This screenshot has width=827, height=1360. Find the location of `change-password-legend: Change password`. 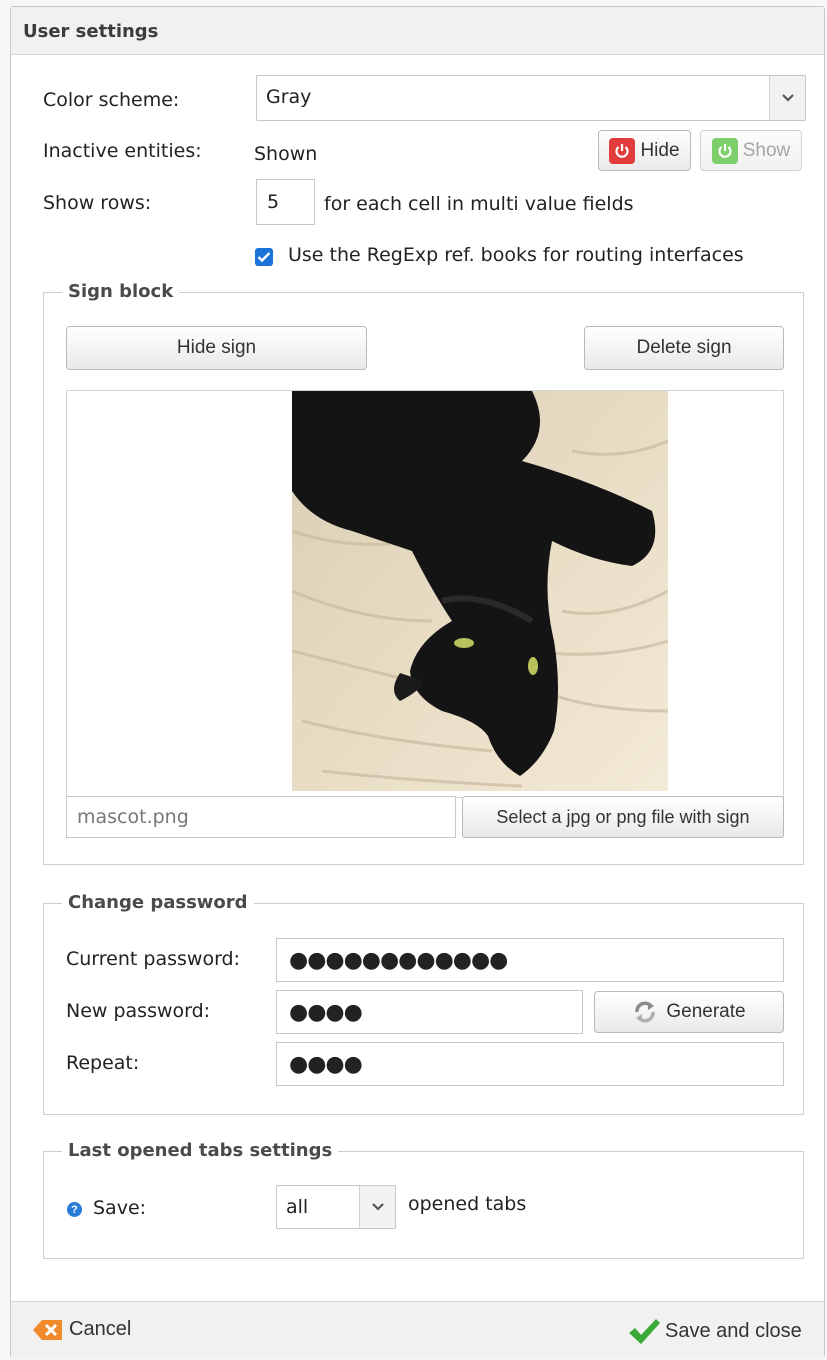

change-password-legend: Change password is located at coordinates (158, 902).